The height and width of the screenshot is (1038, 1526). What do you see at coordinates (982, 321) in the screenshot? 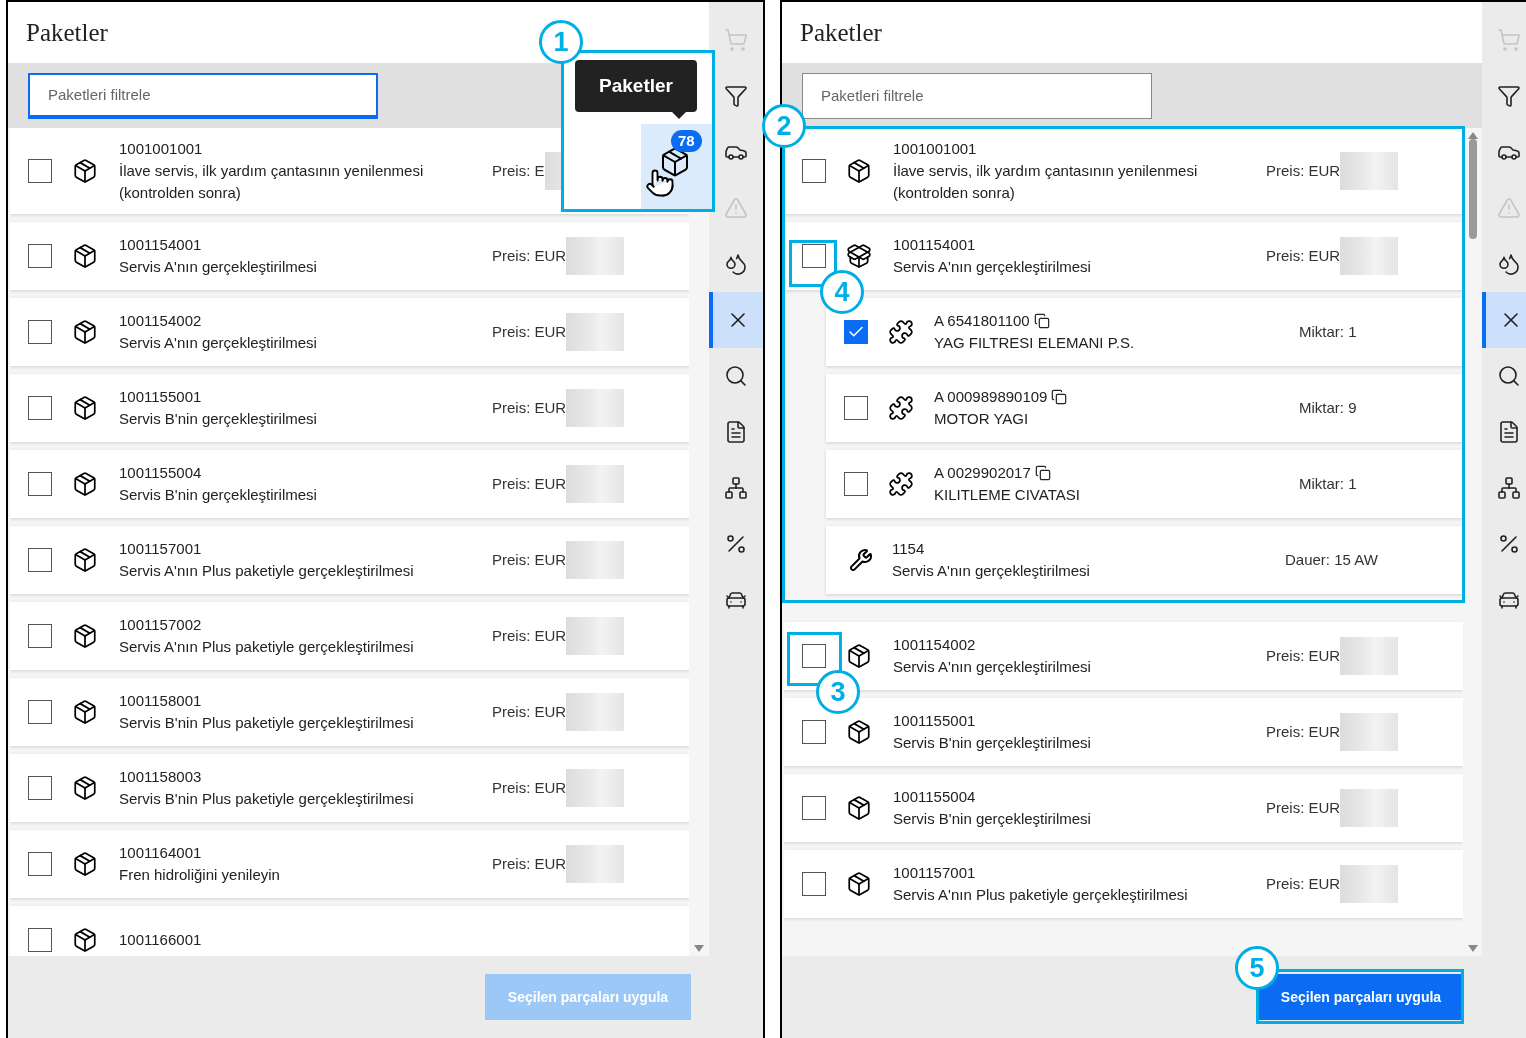
I see `part-number: A 6541801100` at bounding box center [982, 321].